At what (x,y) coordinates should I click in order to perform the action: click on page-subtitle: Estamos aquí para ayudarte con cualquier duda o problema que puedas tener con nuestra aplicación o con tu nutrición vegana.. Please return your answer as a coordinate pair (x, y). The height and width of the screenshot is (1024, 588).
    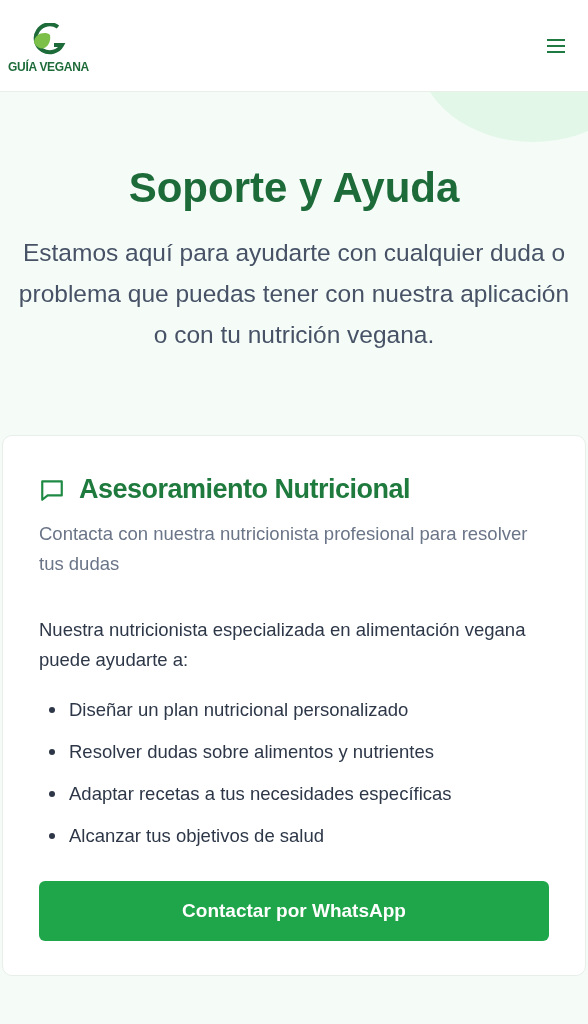
    Looking at the image, I should click on (294, 294).